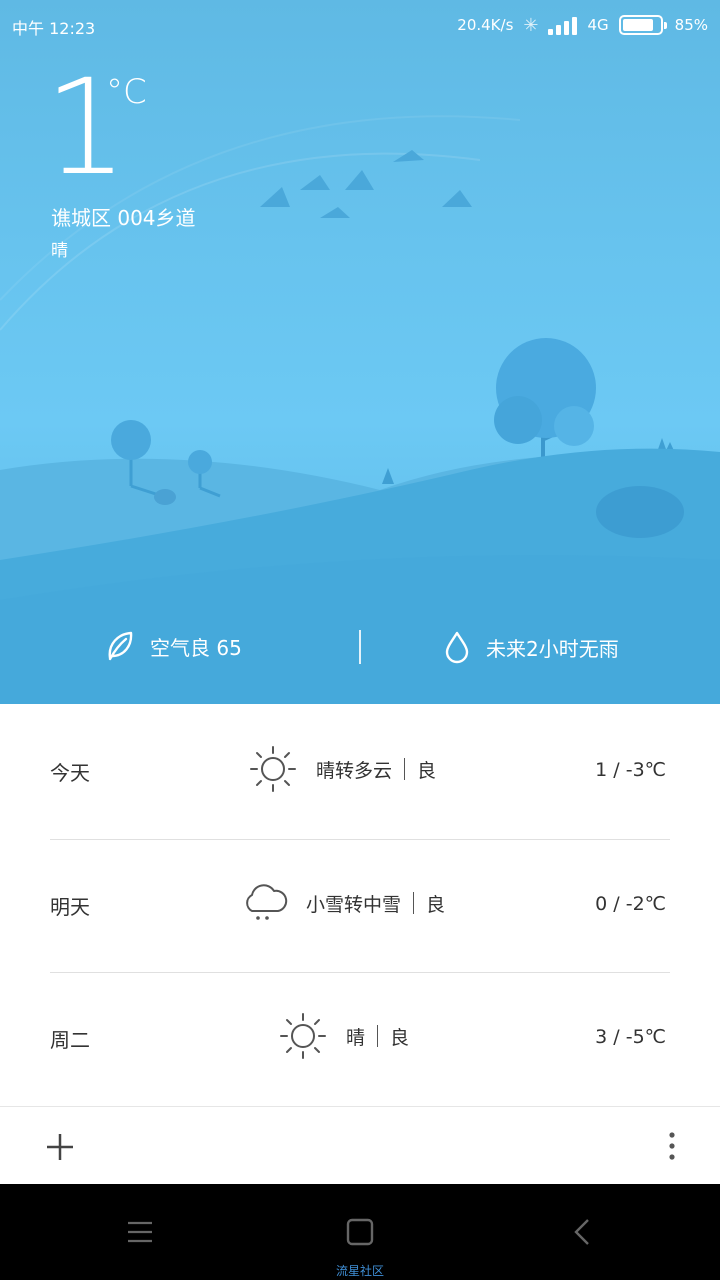  What do you see at coordinates (343, 1036) in the screenshot?
I see `forecast-condition: 晴 良` at bounding box center [343, 1036].